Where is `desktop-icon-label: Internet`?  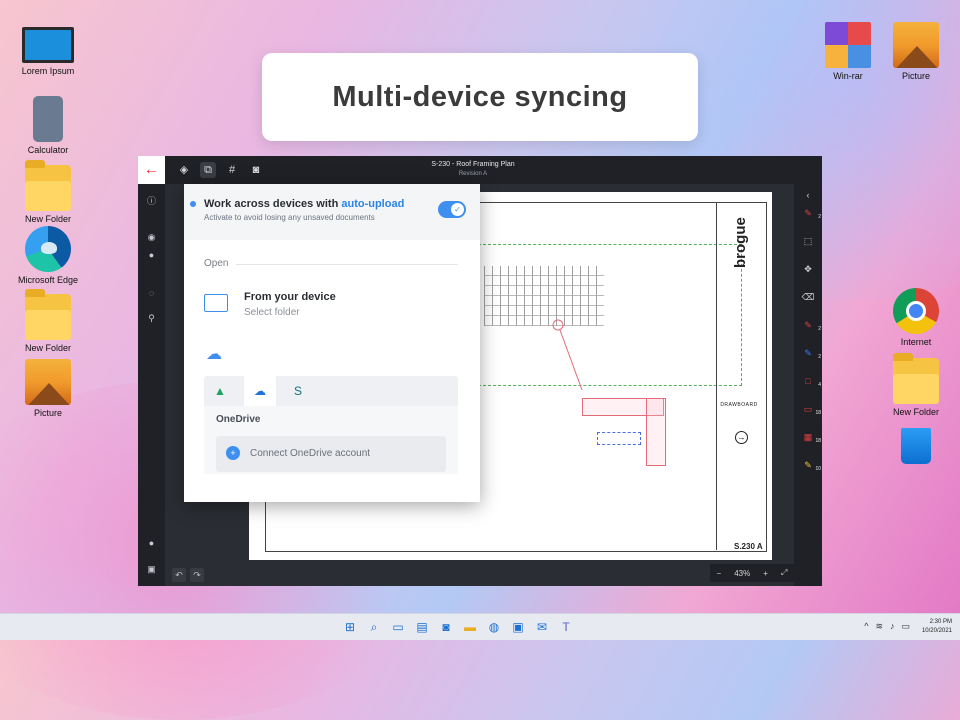 desktop-icon-label: Internet is located at coordinates (916, 342).